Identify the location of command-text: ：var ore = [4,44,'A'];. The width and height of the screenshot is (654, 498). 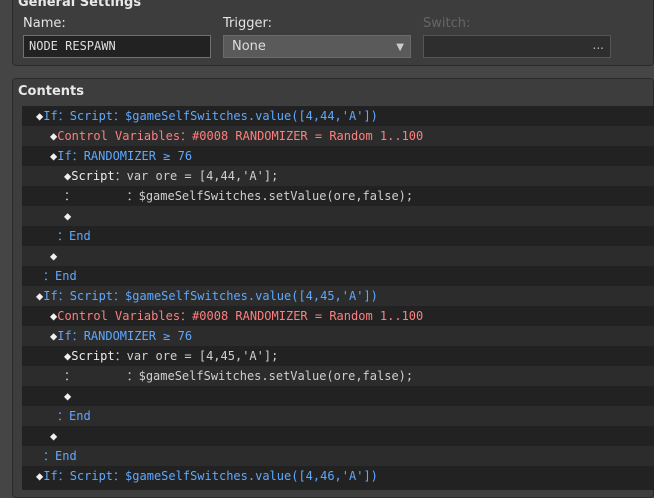
(196, 176).